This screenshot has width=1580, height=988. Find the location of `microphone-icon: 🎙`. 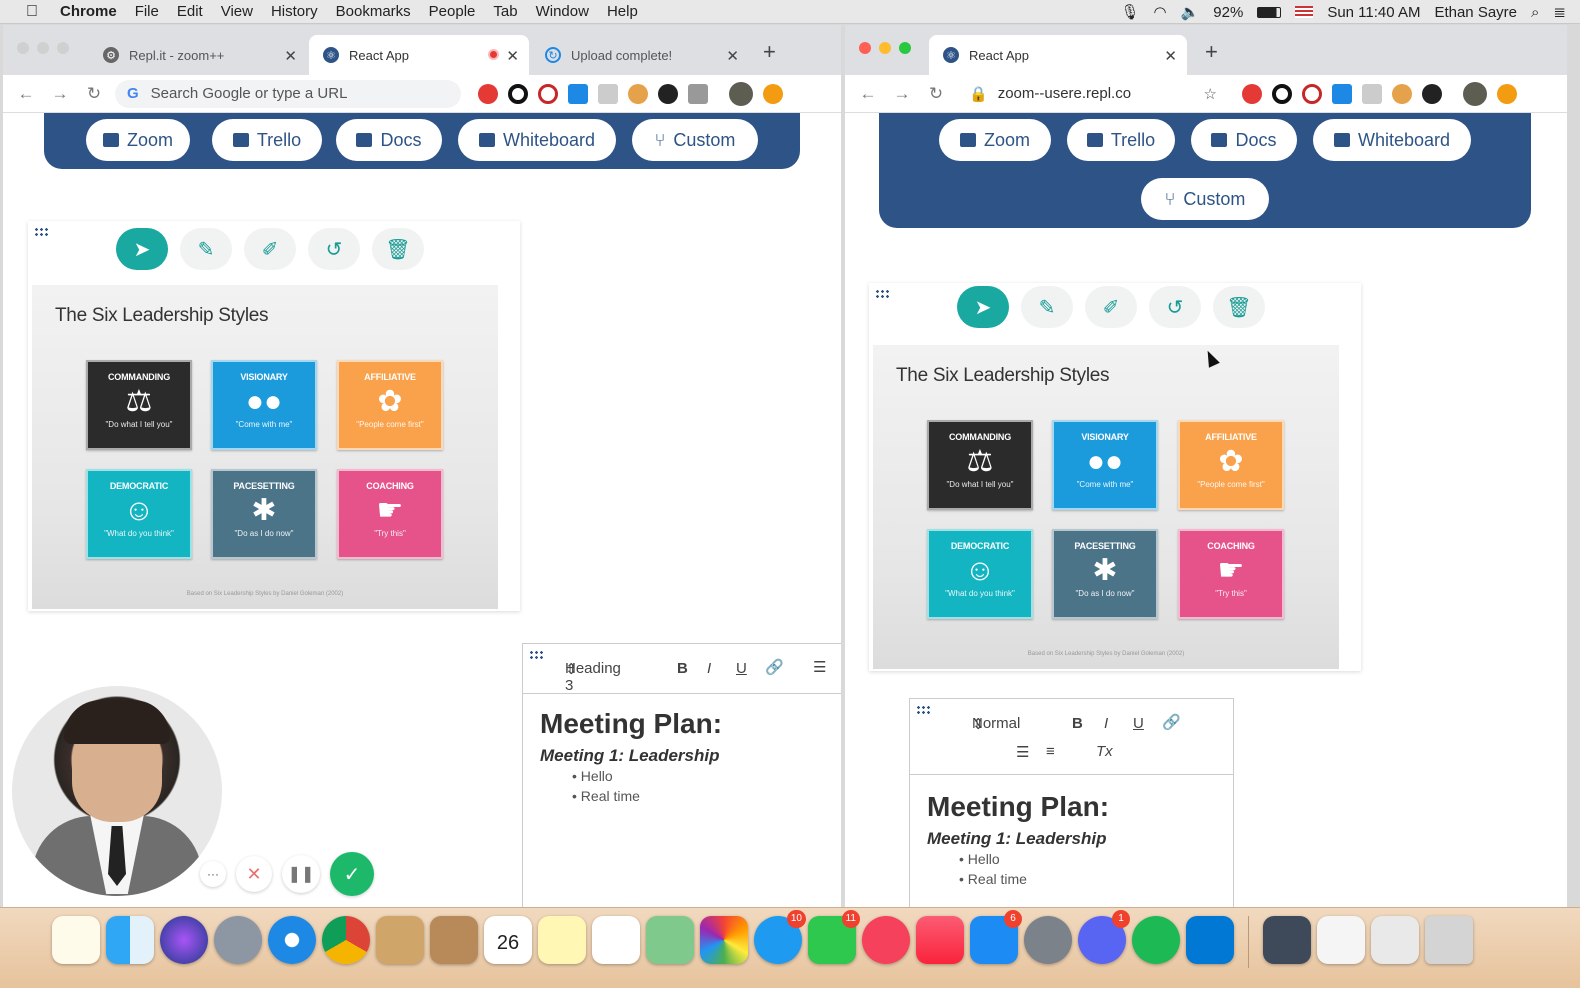

microphone-icon: 🎙 is located at coordinates (1129, 12).